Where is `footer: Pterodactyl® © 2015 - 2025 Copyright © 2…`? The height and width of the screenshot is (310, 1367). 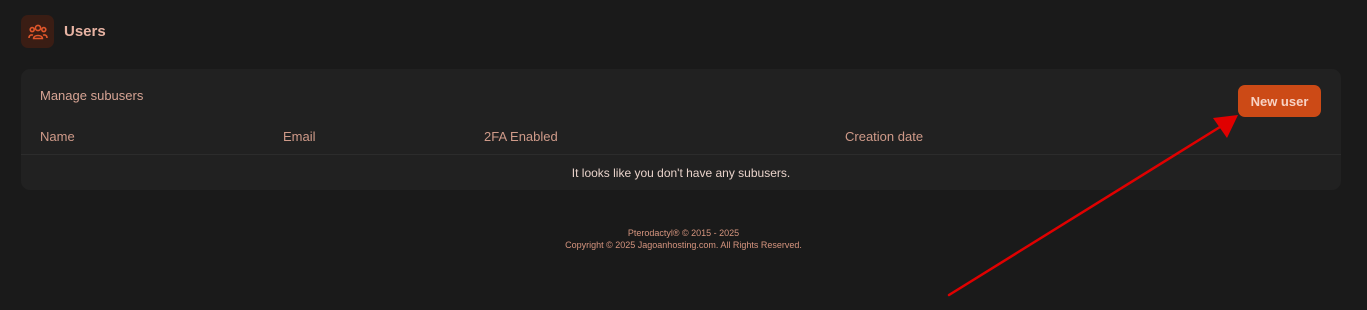
footer: Pterodactyl® © 2015 - 2025 Copyright © 2… is located at coordinates (683, 239).